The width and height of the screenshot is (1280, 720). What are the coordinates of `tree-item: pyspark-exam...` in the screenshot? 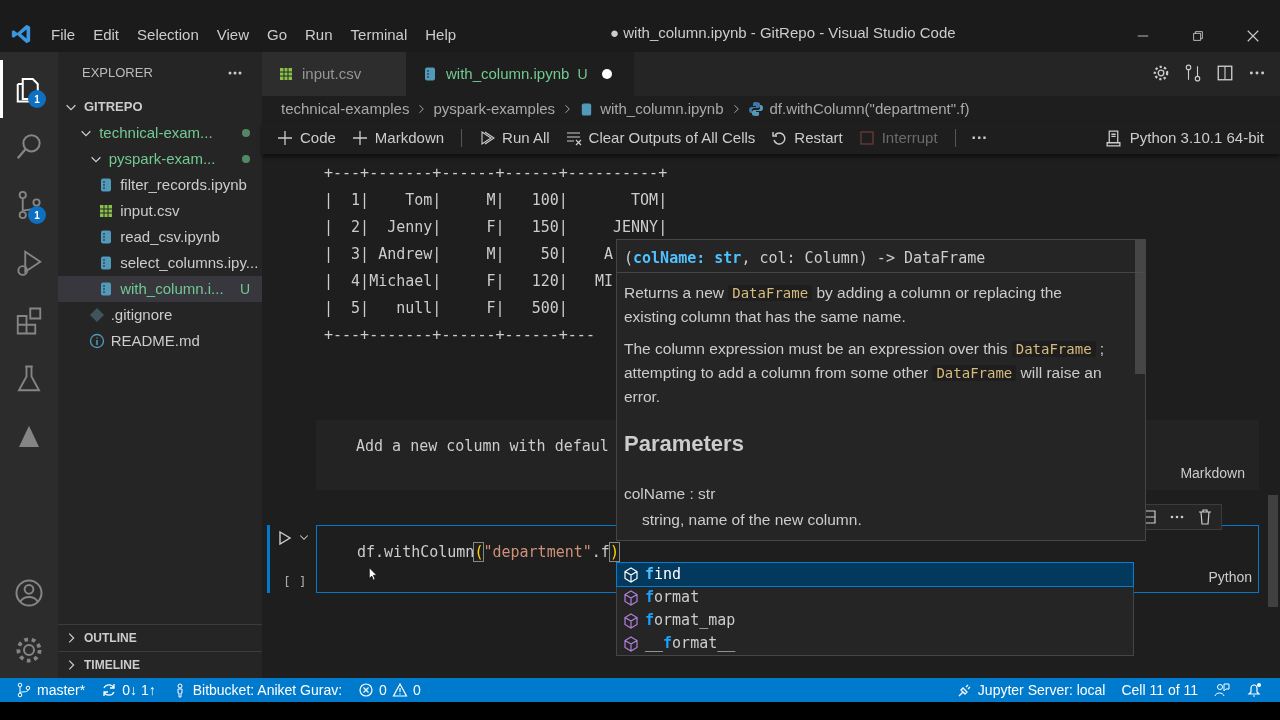 It's located at (160, 159).